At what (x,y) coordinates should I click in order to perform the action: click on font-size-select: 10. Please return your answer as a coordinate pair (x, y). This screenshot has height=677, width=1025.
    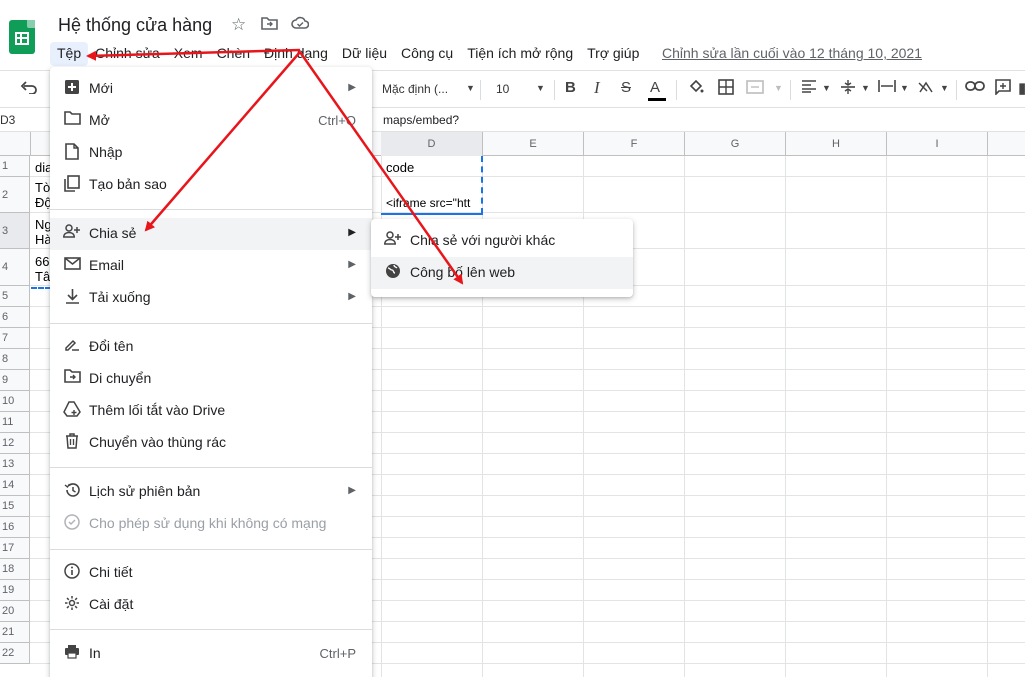
    Looking at the image, I should click on (502, 89).